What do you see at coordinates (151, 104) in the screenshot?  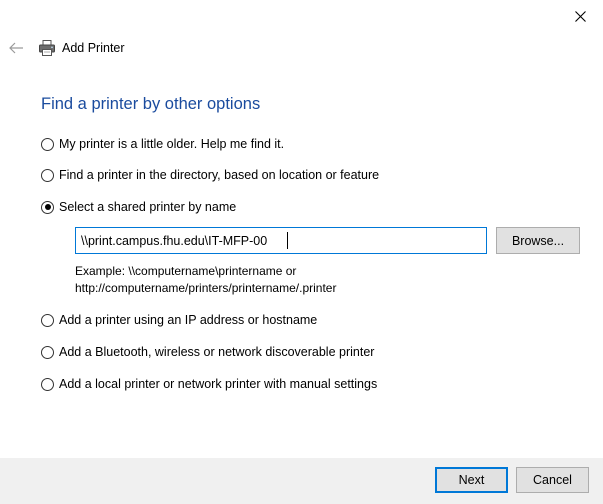 I see `page-heading: Find a printer by other options` at bounding box center [151, 104].